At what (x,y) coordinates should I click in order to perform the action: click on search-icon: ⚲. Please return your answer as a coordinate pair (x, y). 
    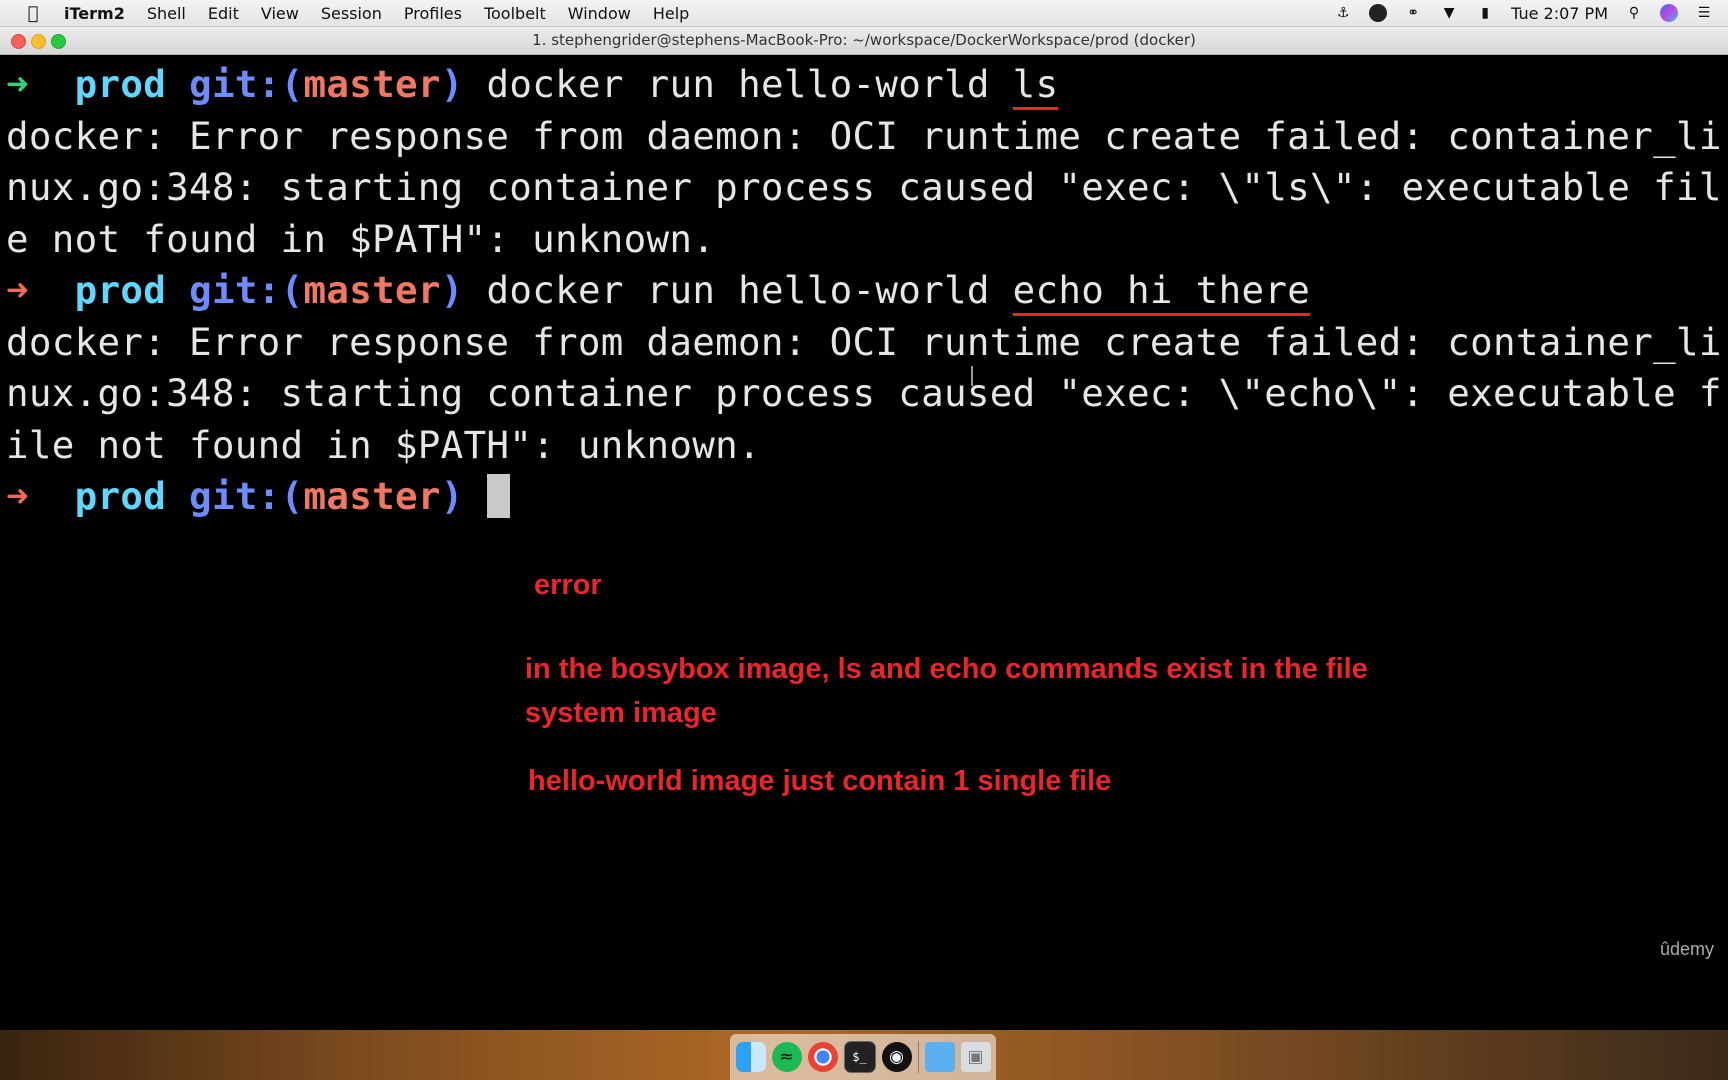
    Looking at the image, I should click on (1634, 13).